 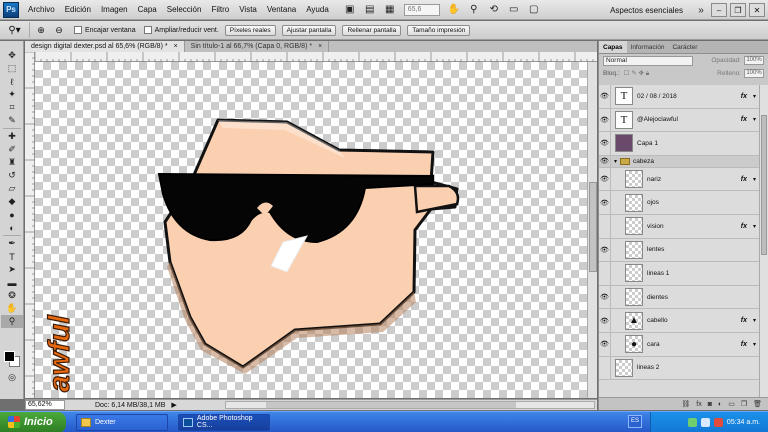 I want to click on screen-mode-icon: ▢, so click(x=534, y=10).